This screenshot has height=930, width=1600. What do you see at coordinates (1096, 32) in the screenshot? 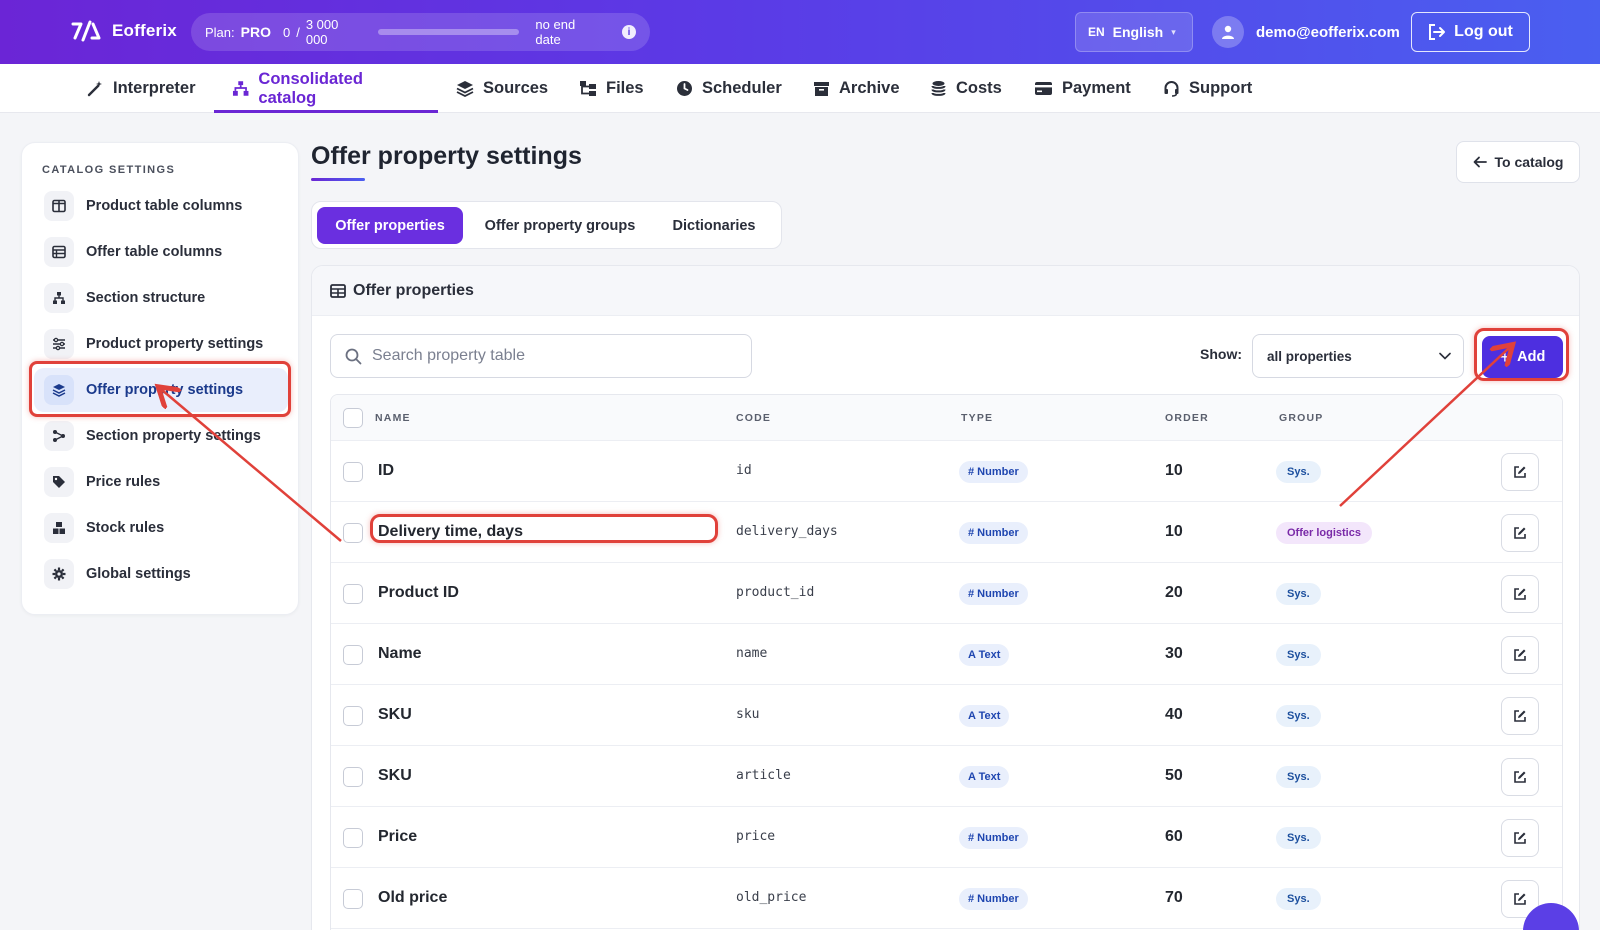
I see `language-code: EN` at bounding box center [1096, 32].